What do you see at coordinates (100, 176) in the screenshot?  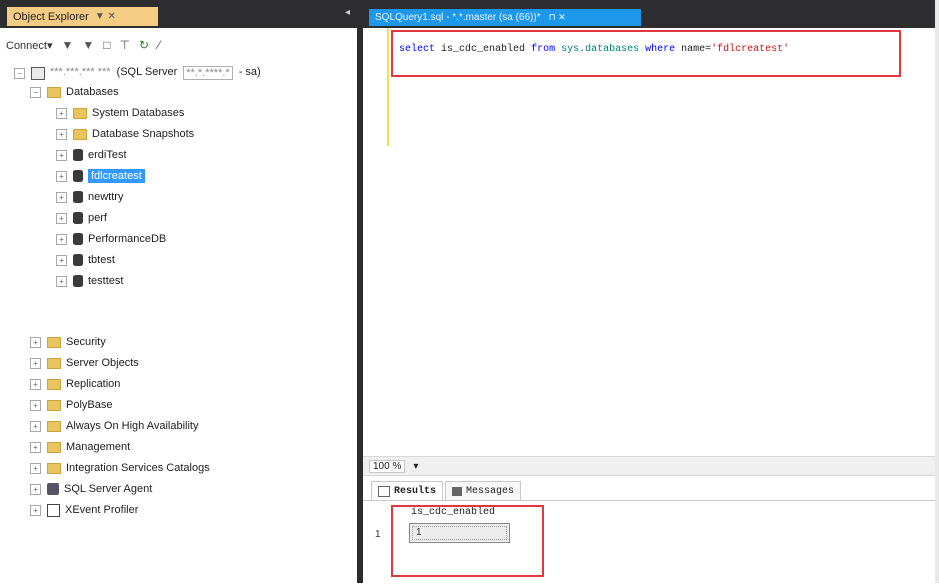 I see `tree-node-db-selected: + fdlcreatest` at bounding box center [100, 176].